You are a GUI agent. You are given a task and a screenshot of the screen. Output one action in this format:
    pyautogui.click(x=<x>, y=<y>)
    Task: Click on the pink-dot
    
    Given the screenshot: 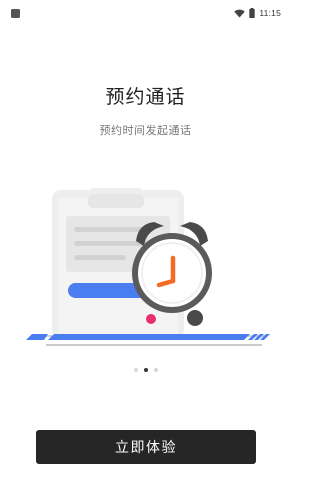 What is the action you would take?
    pyautogui.click(x=151, y=319)
    